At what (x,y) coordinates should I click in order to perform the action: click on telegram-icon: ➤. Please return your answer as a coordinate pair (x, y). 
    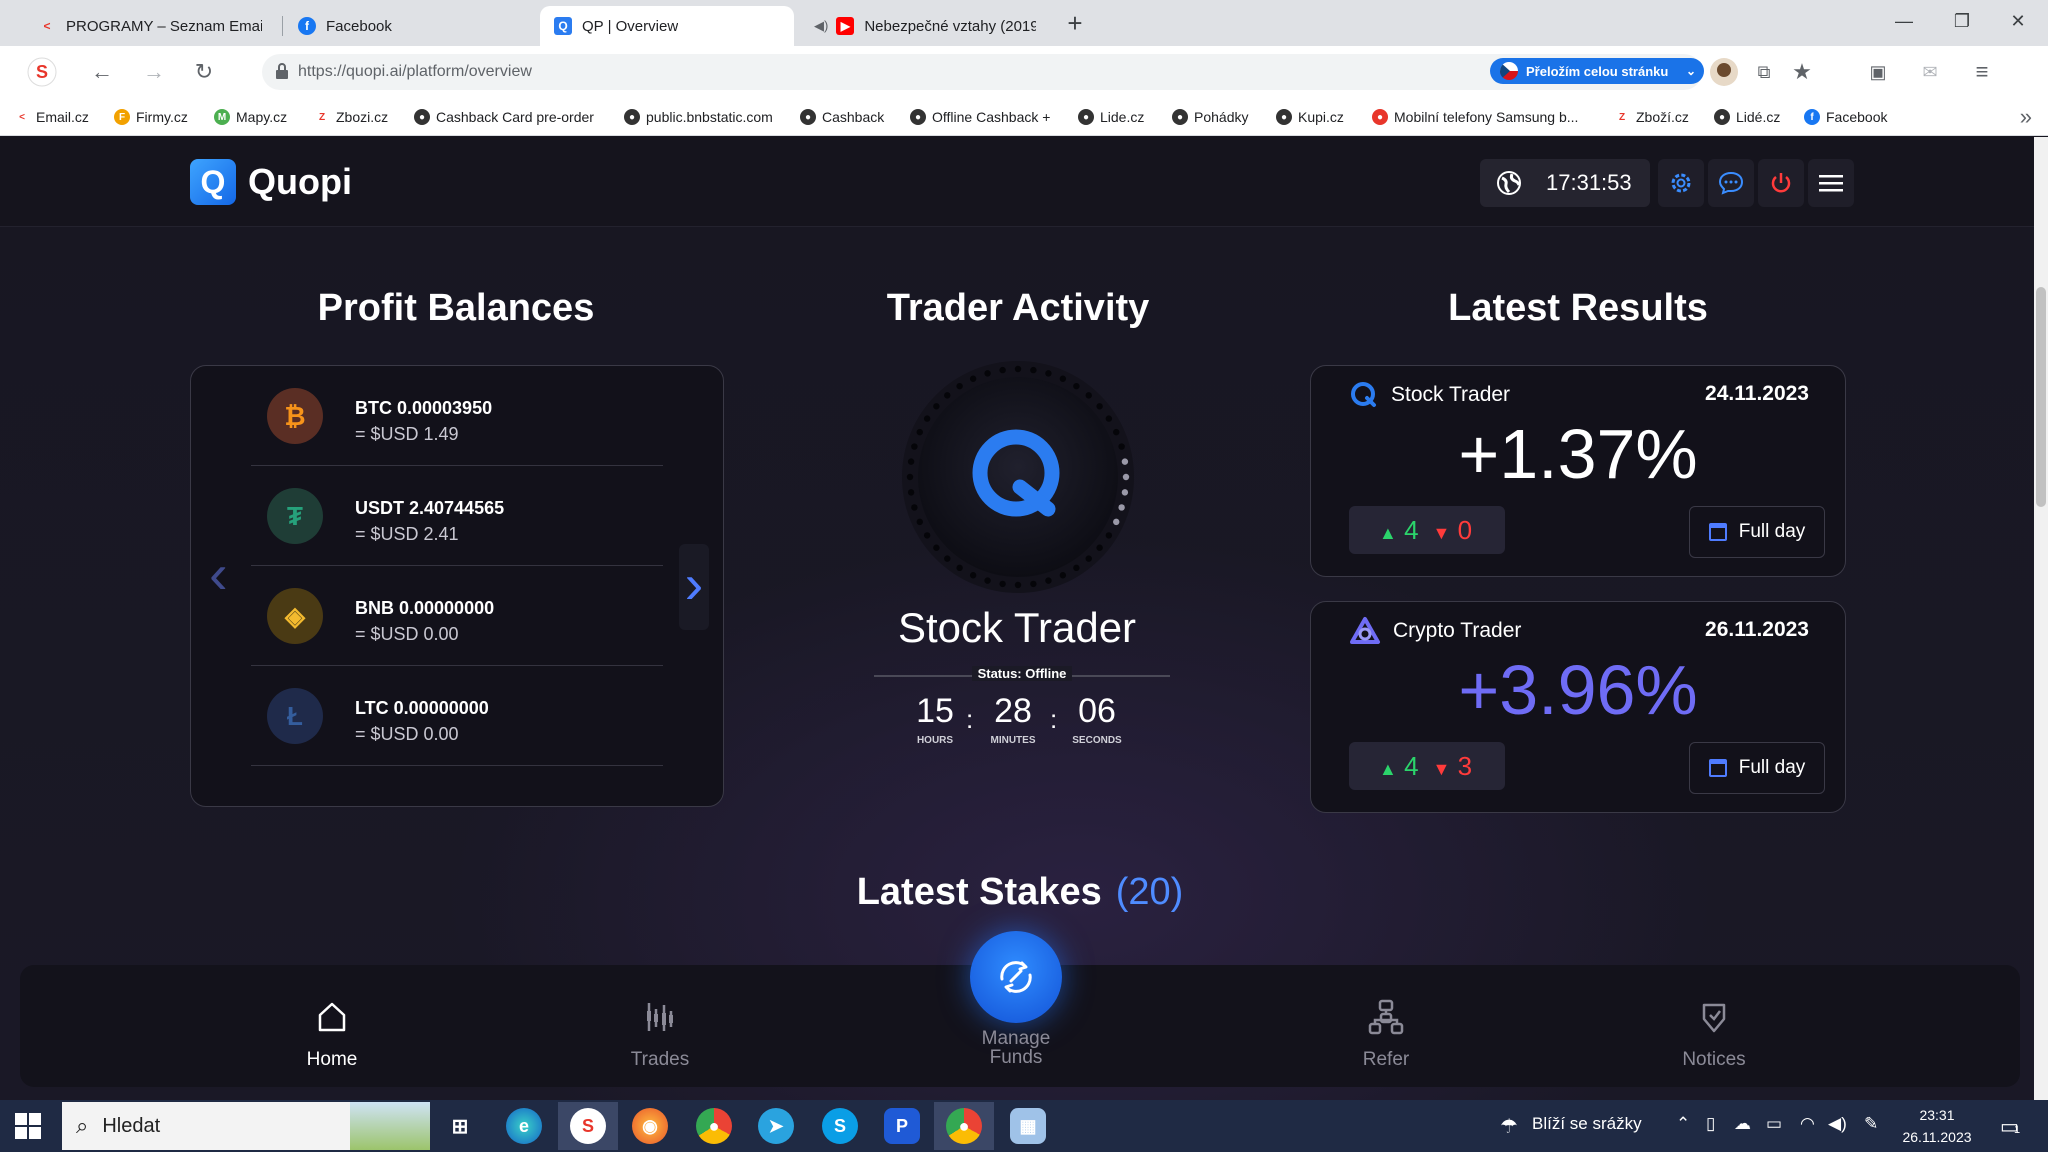
    Looking at the image, I should click on (776, 1126).